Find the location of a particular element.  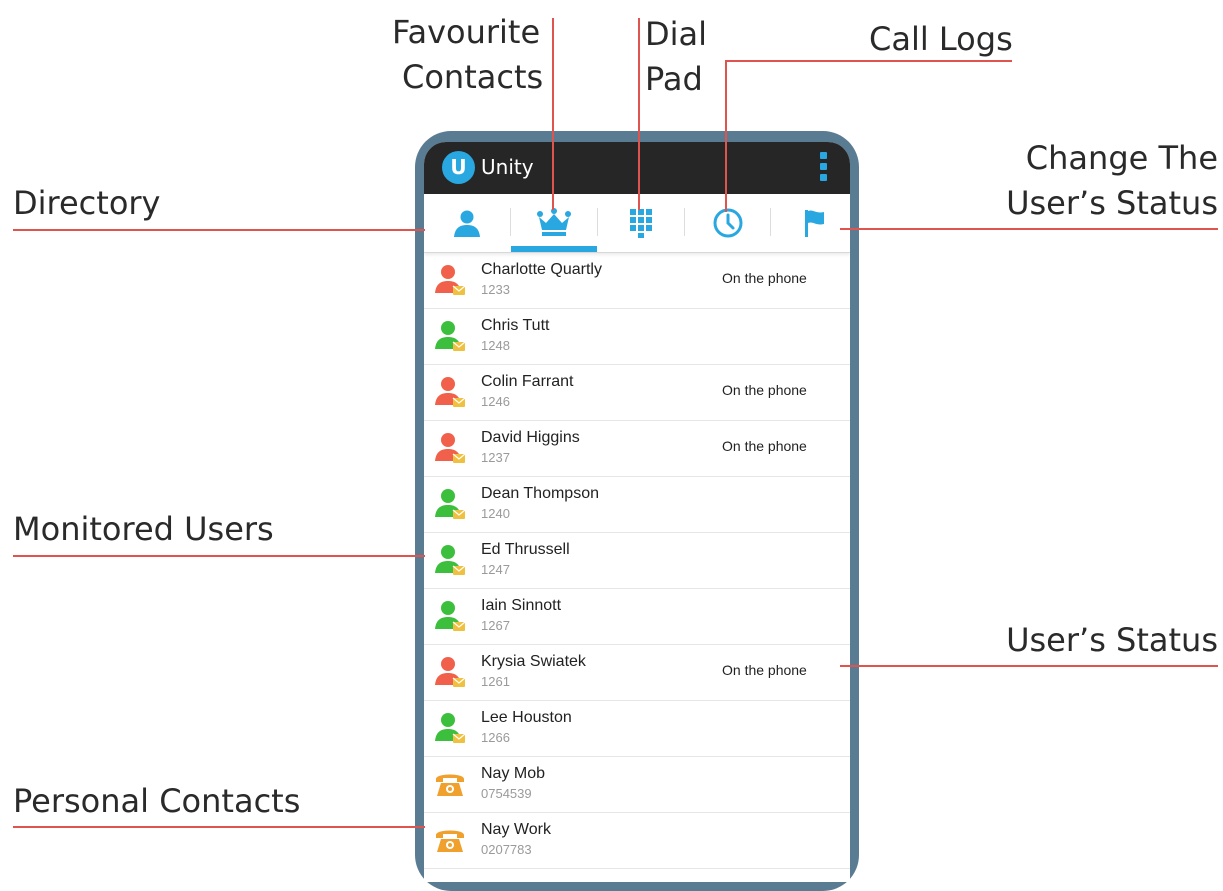

contact-row: Krysia Swiatek 1261 On the phone is located at coordinates (637, 673).